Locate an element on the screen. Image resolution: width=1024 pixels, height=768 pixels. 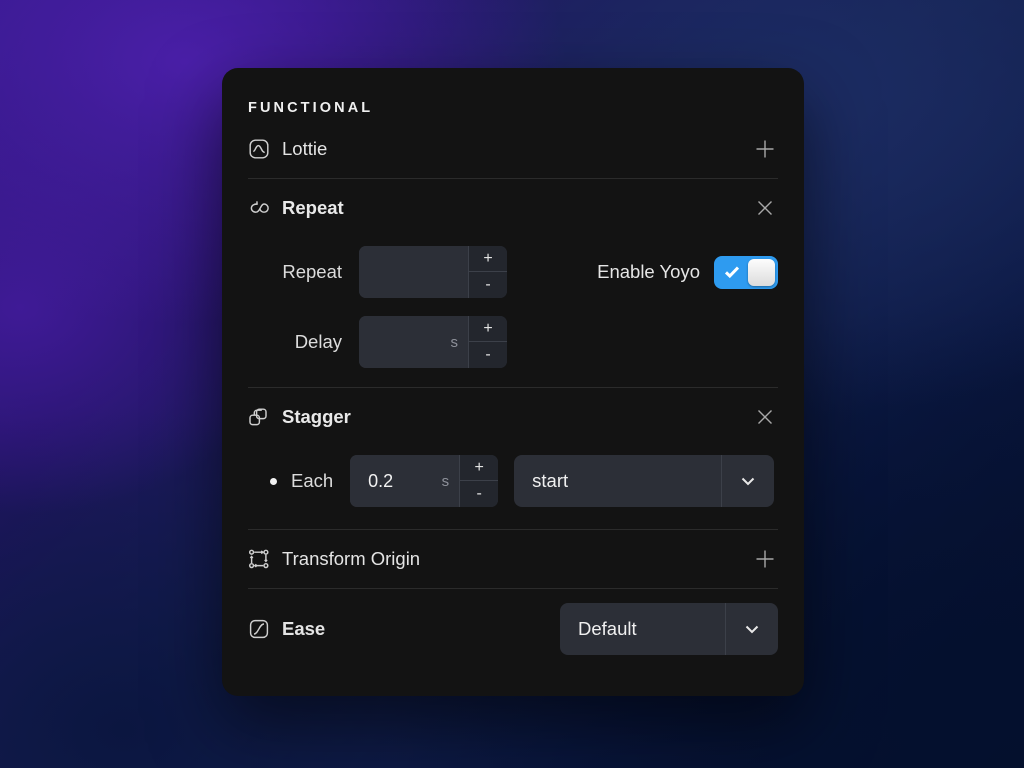
delay-buttons: + - is located at coordinates (488, 342).